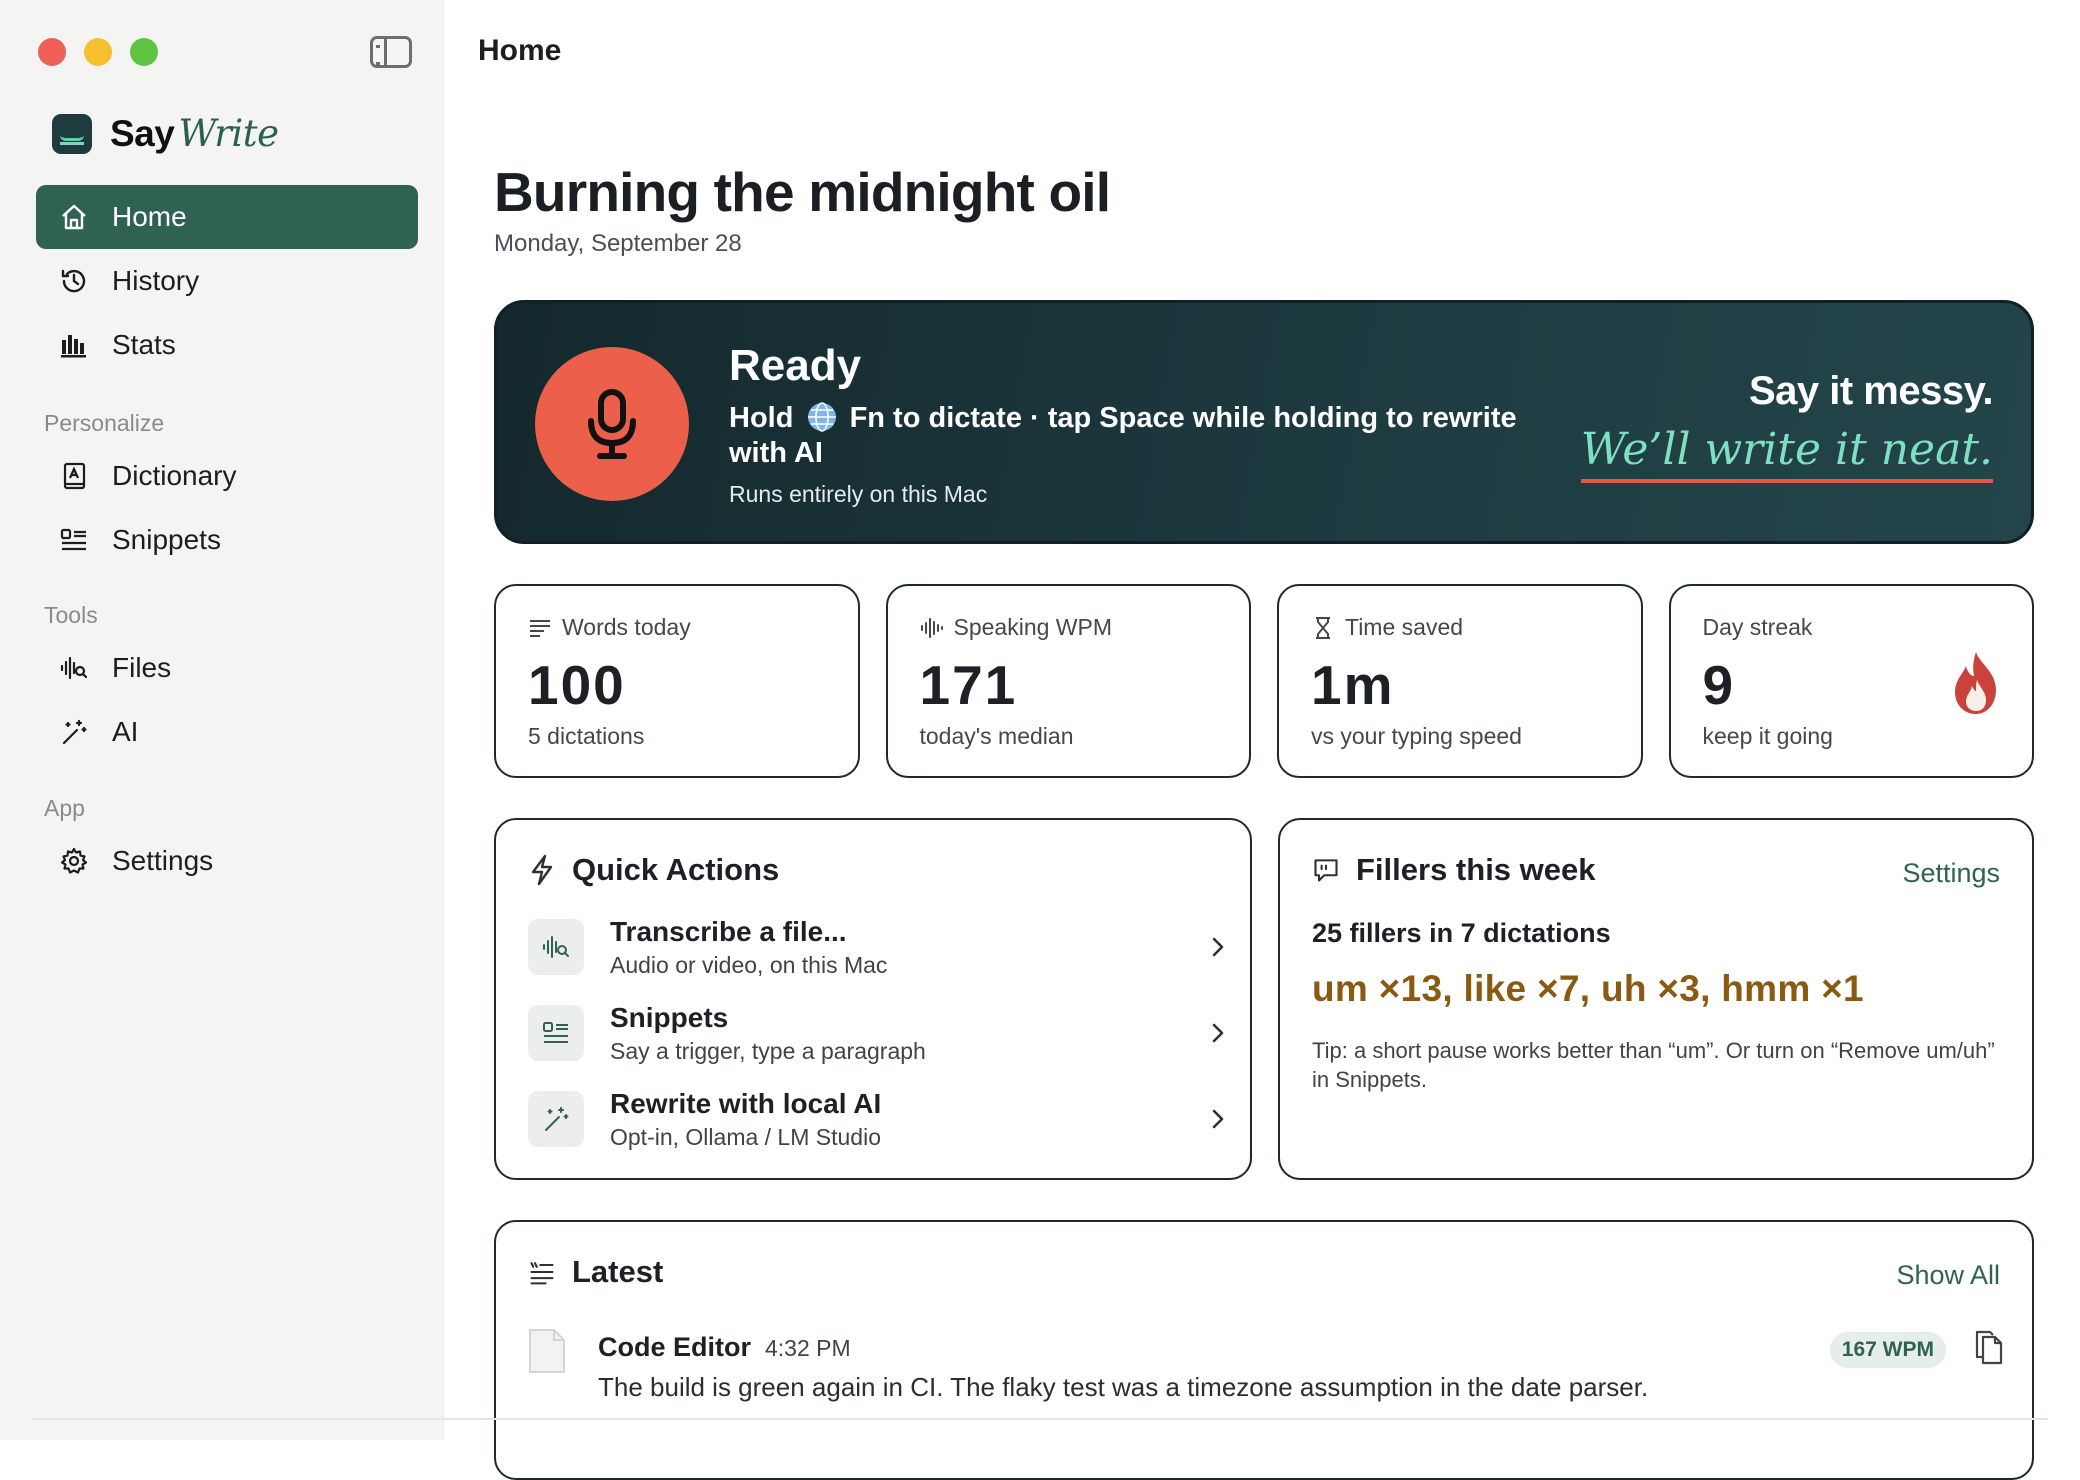  What do you see at coordinates (520, 50) in the screenshot?
I see `window-title: Home` at bounding box center [520, 50].